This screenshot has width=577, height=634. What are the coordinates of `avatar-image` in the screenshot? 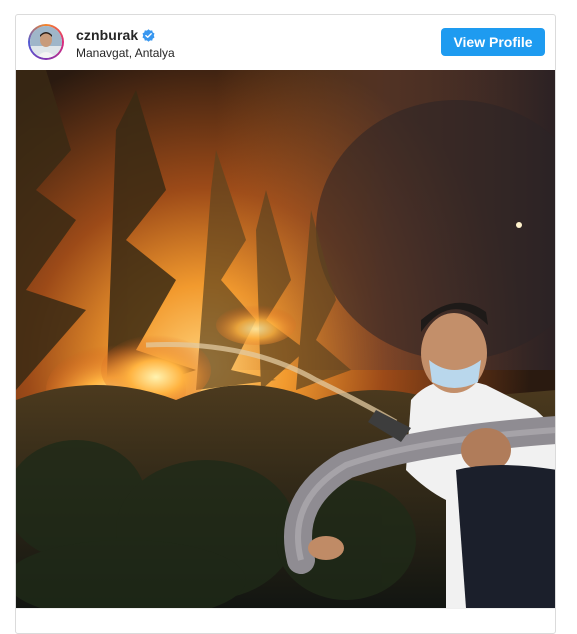 It's located at (46, 42).